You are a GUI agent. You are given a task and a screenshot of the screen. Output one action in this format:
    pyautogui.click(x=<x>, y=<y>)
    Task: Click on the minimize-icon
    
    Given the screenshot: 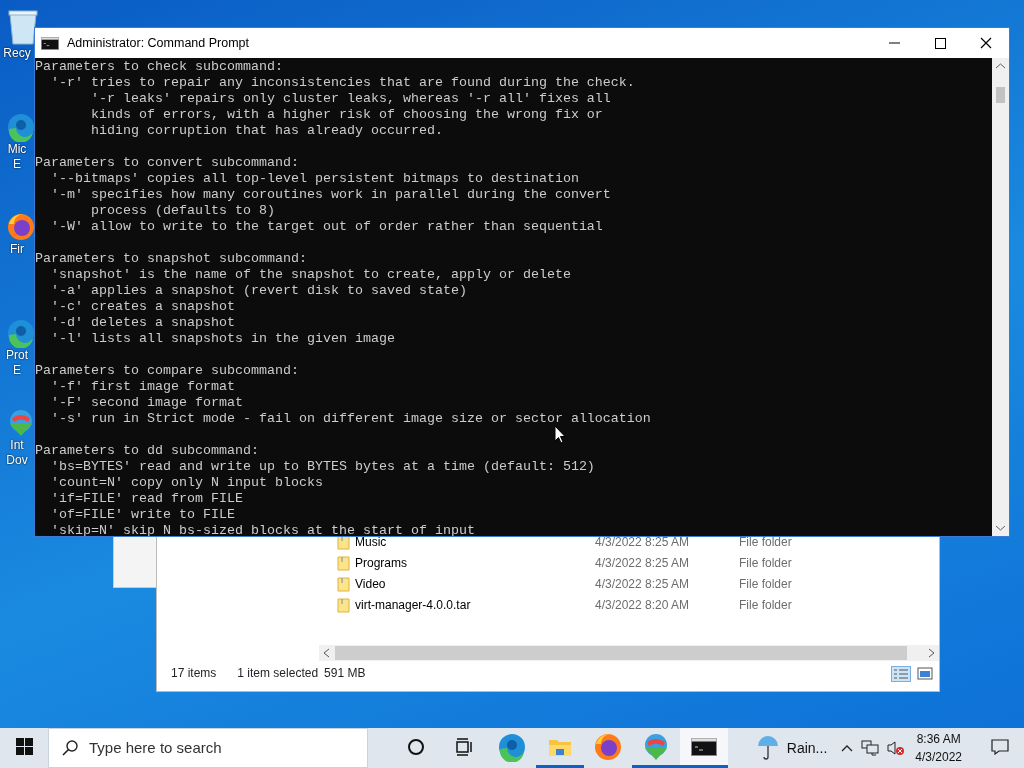 What is the action you would take?
    pyautogui.click(x=894, y=43)
    